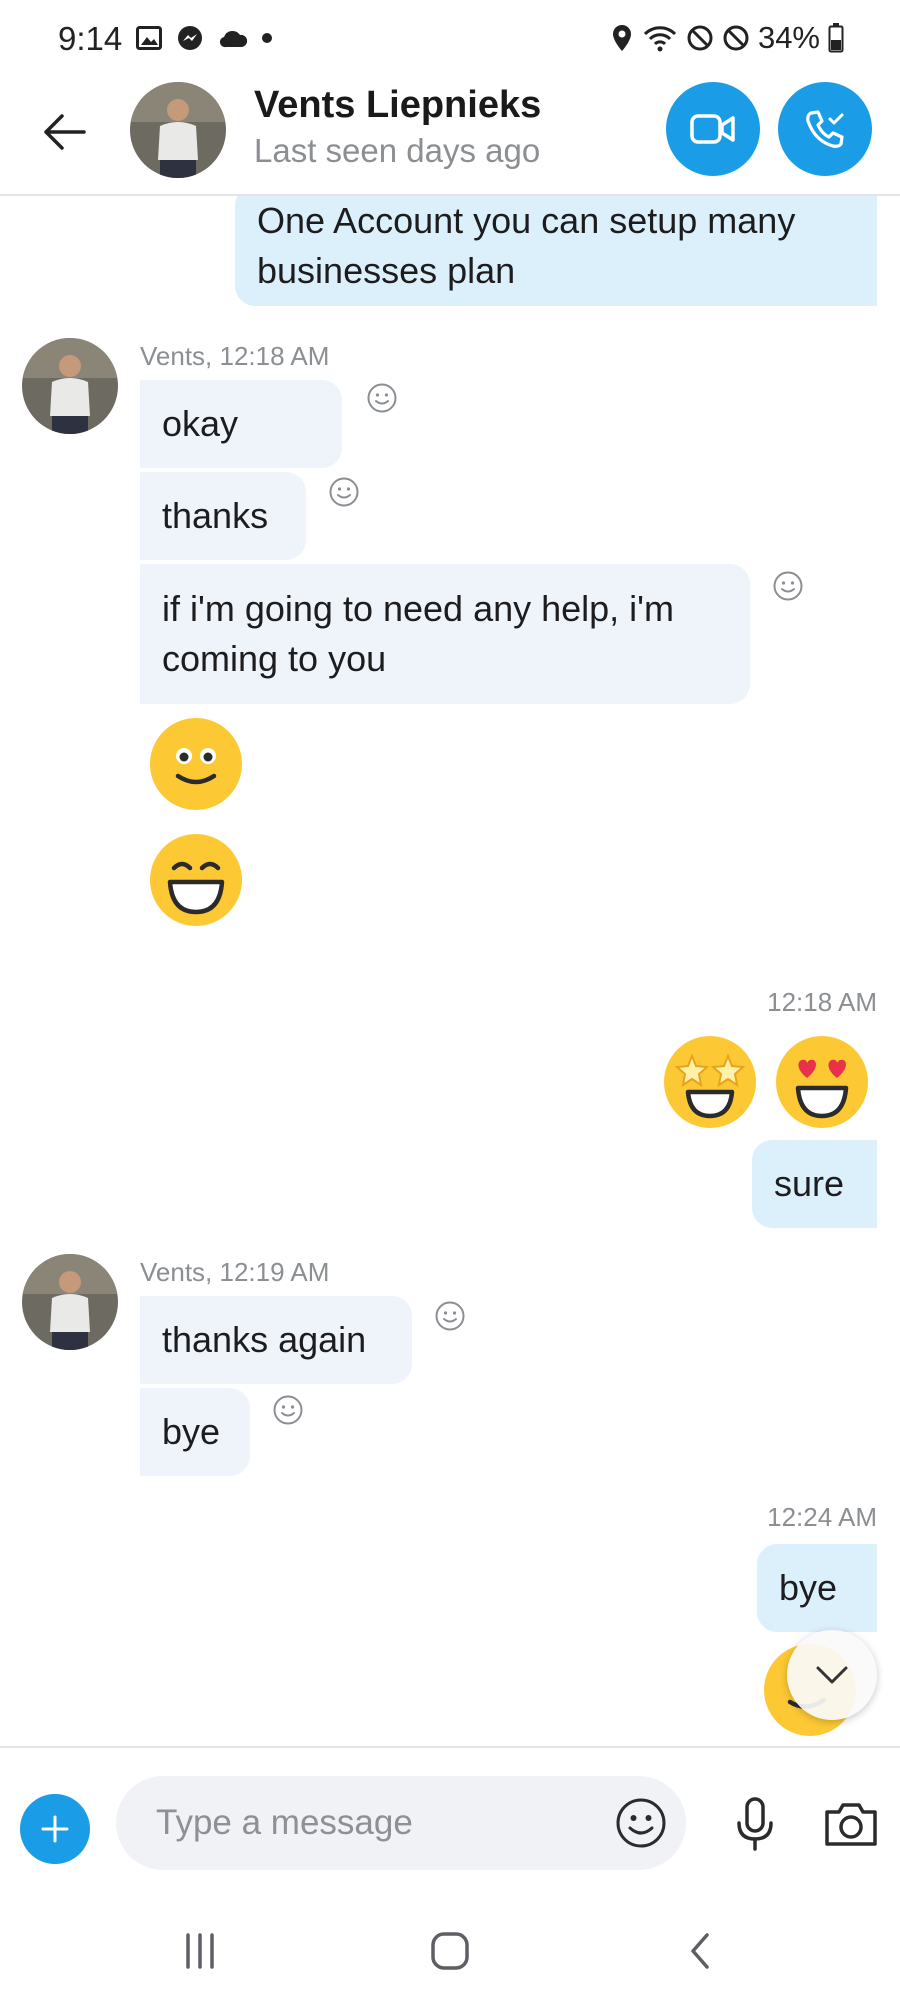 The image size is (900, 2000). I want to click on system-navigation-bar, so click(450, 1948).